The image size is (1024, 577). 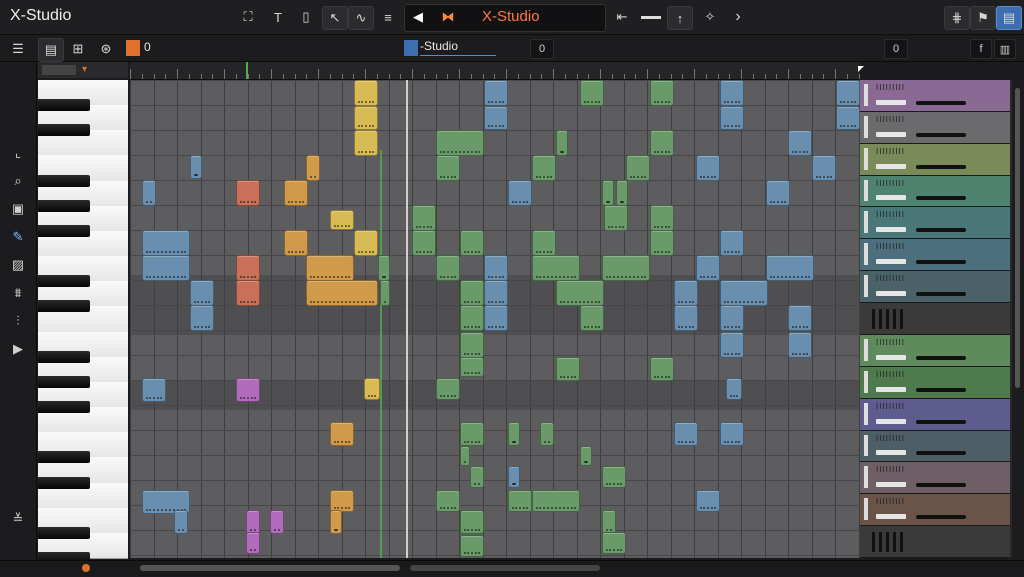 I want to click on play-tool-icon: ▶, so click(x=18, y=349).